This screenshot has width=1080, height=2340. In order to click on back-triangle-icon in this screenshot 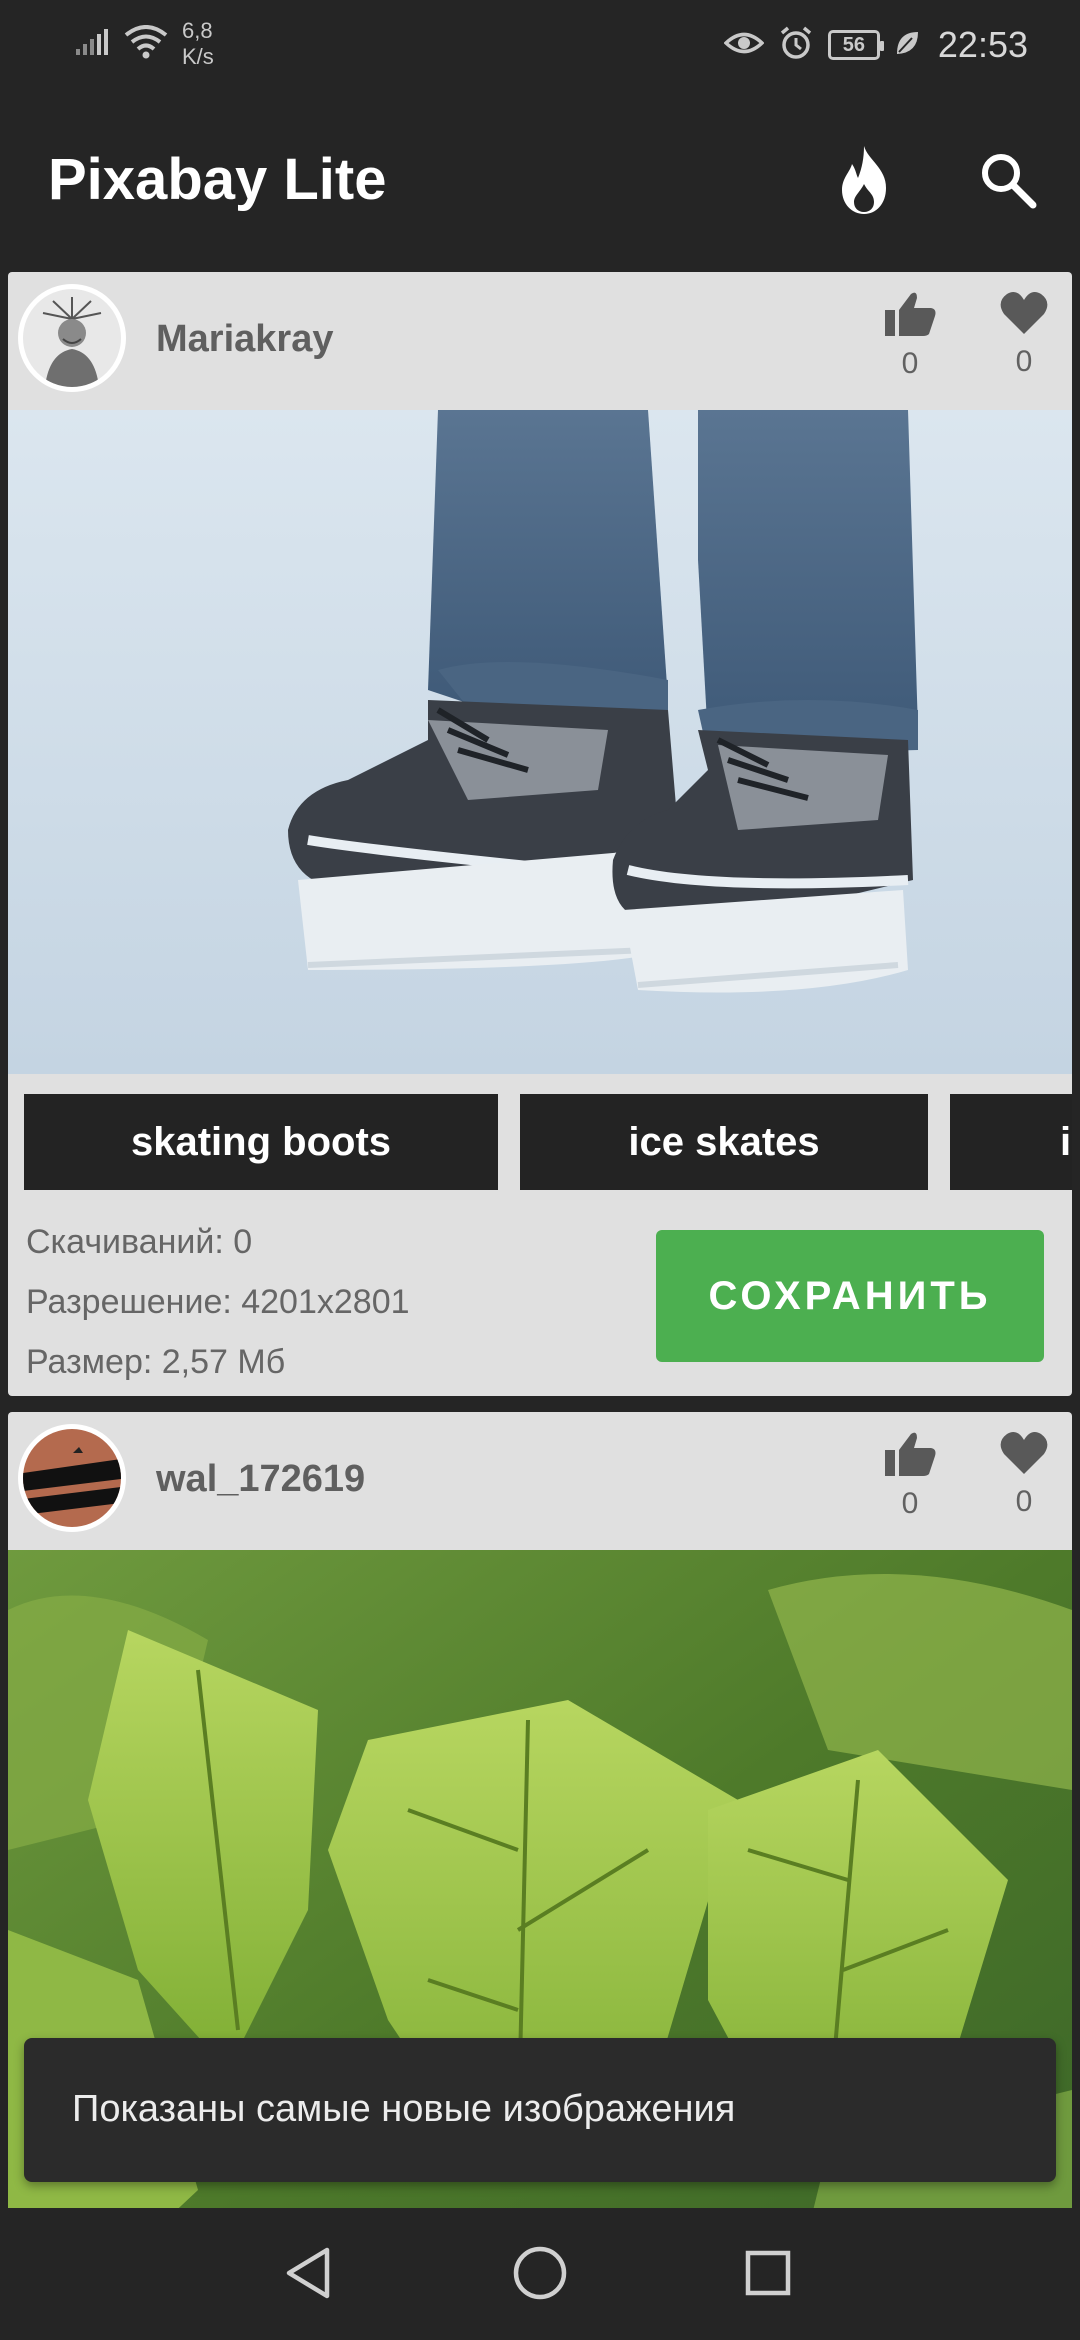, I will do `click(308, 2275)`.